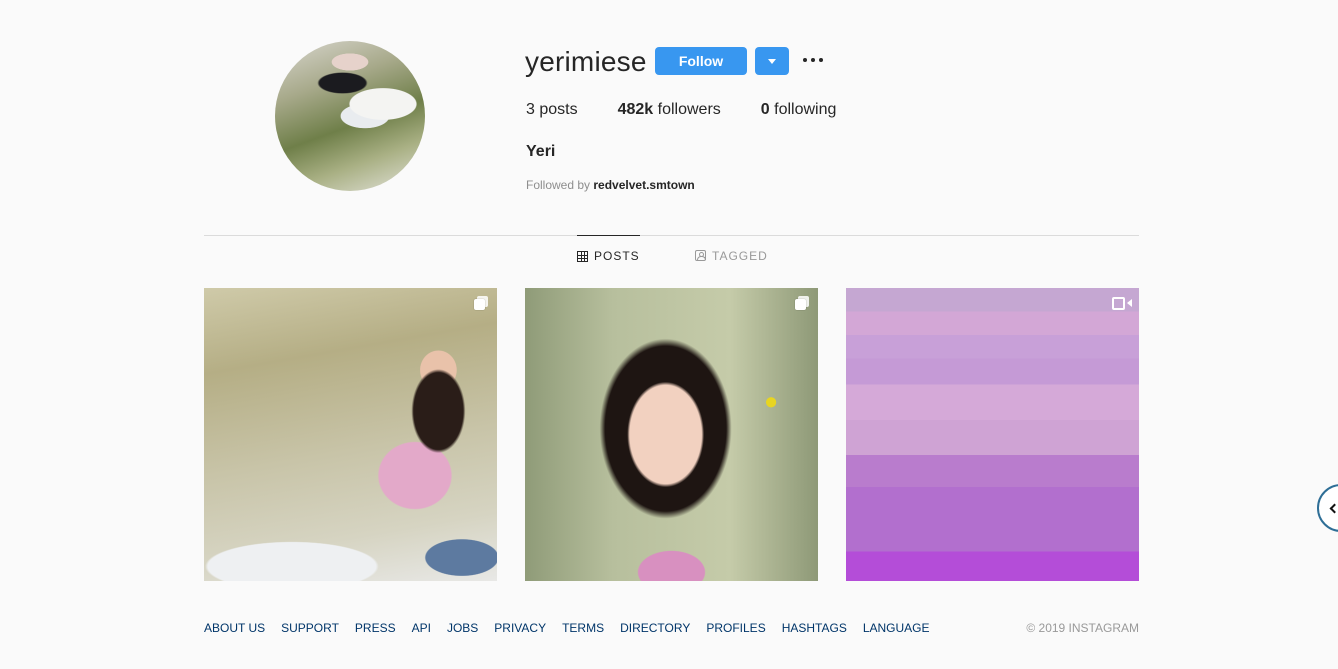  Describe the element at coordinates (586, 61) in the screenshot. I see `profile-username: yerimiese` at that location.